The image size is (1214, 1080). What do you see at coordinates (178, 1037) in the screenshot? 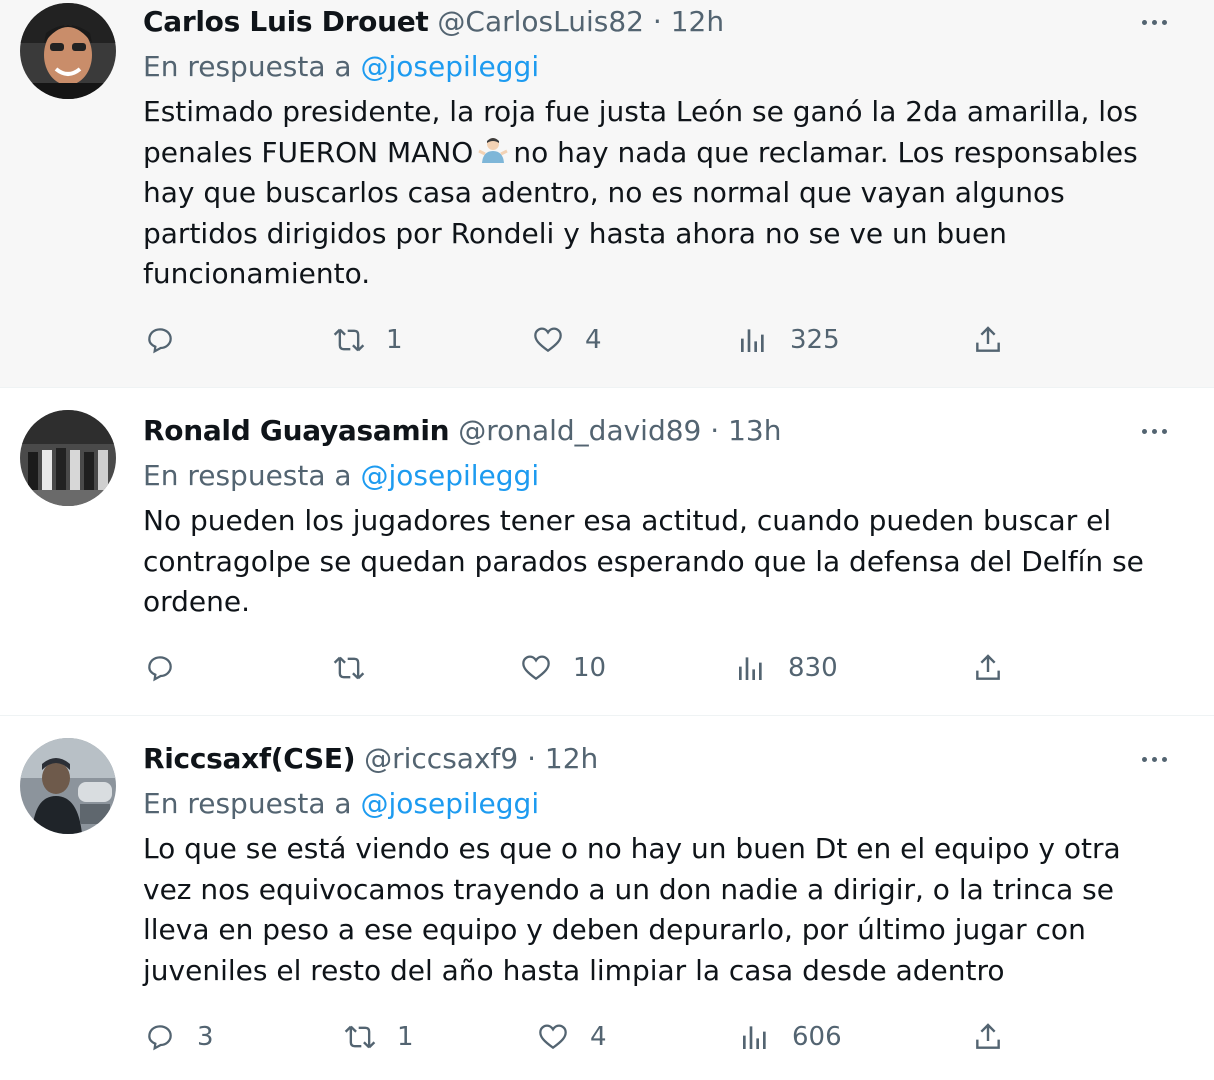
I see `reply-button: 3` at bounding box center [178, 1037].